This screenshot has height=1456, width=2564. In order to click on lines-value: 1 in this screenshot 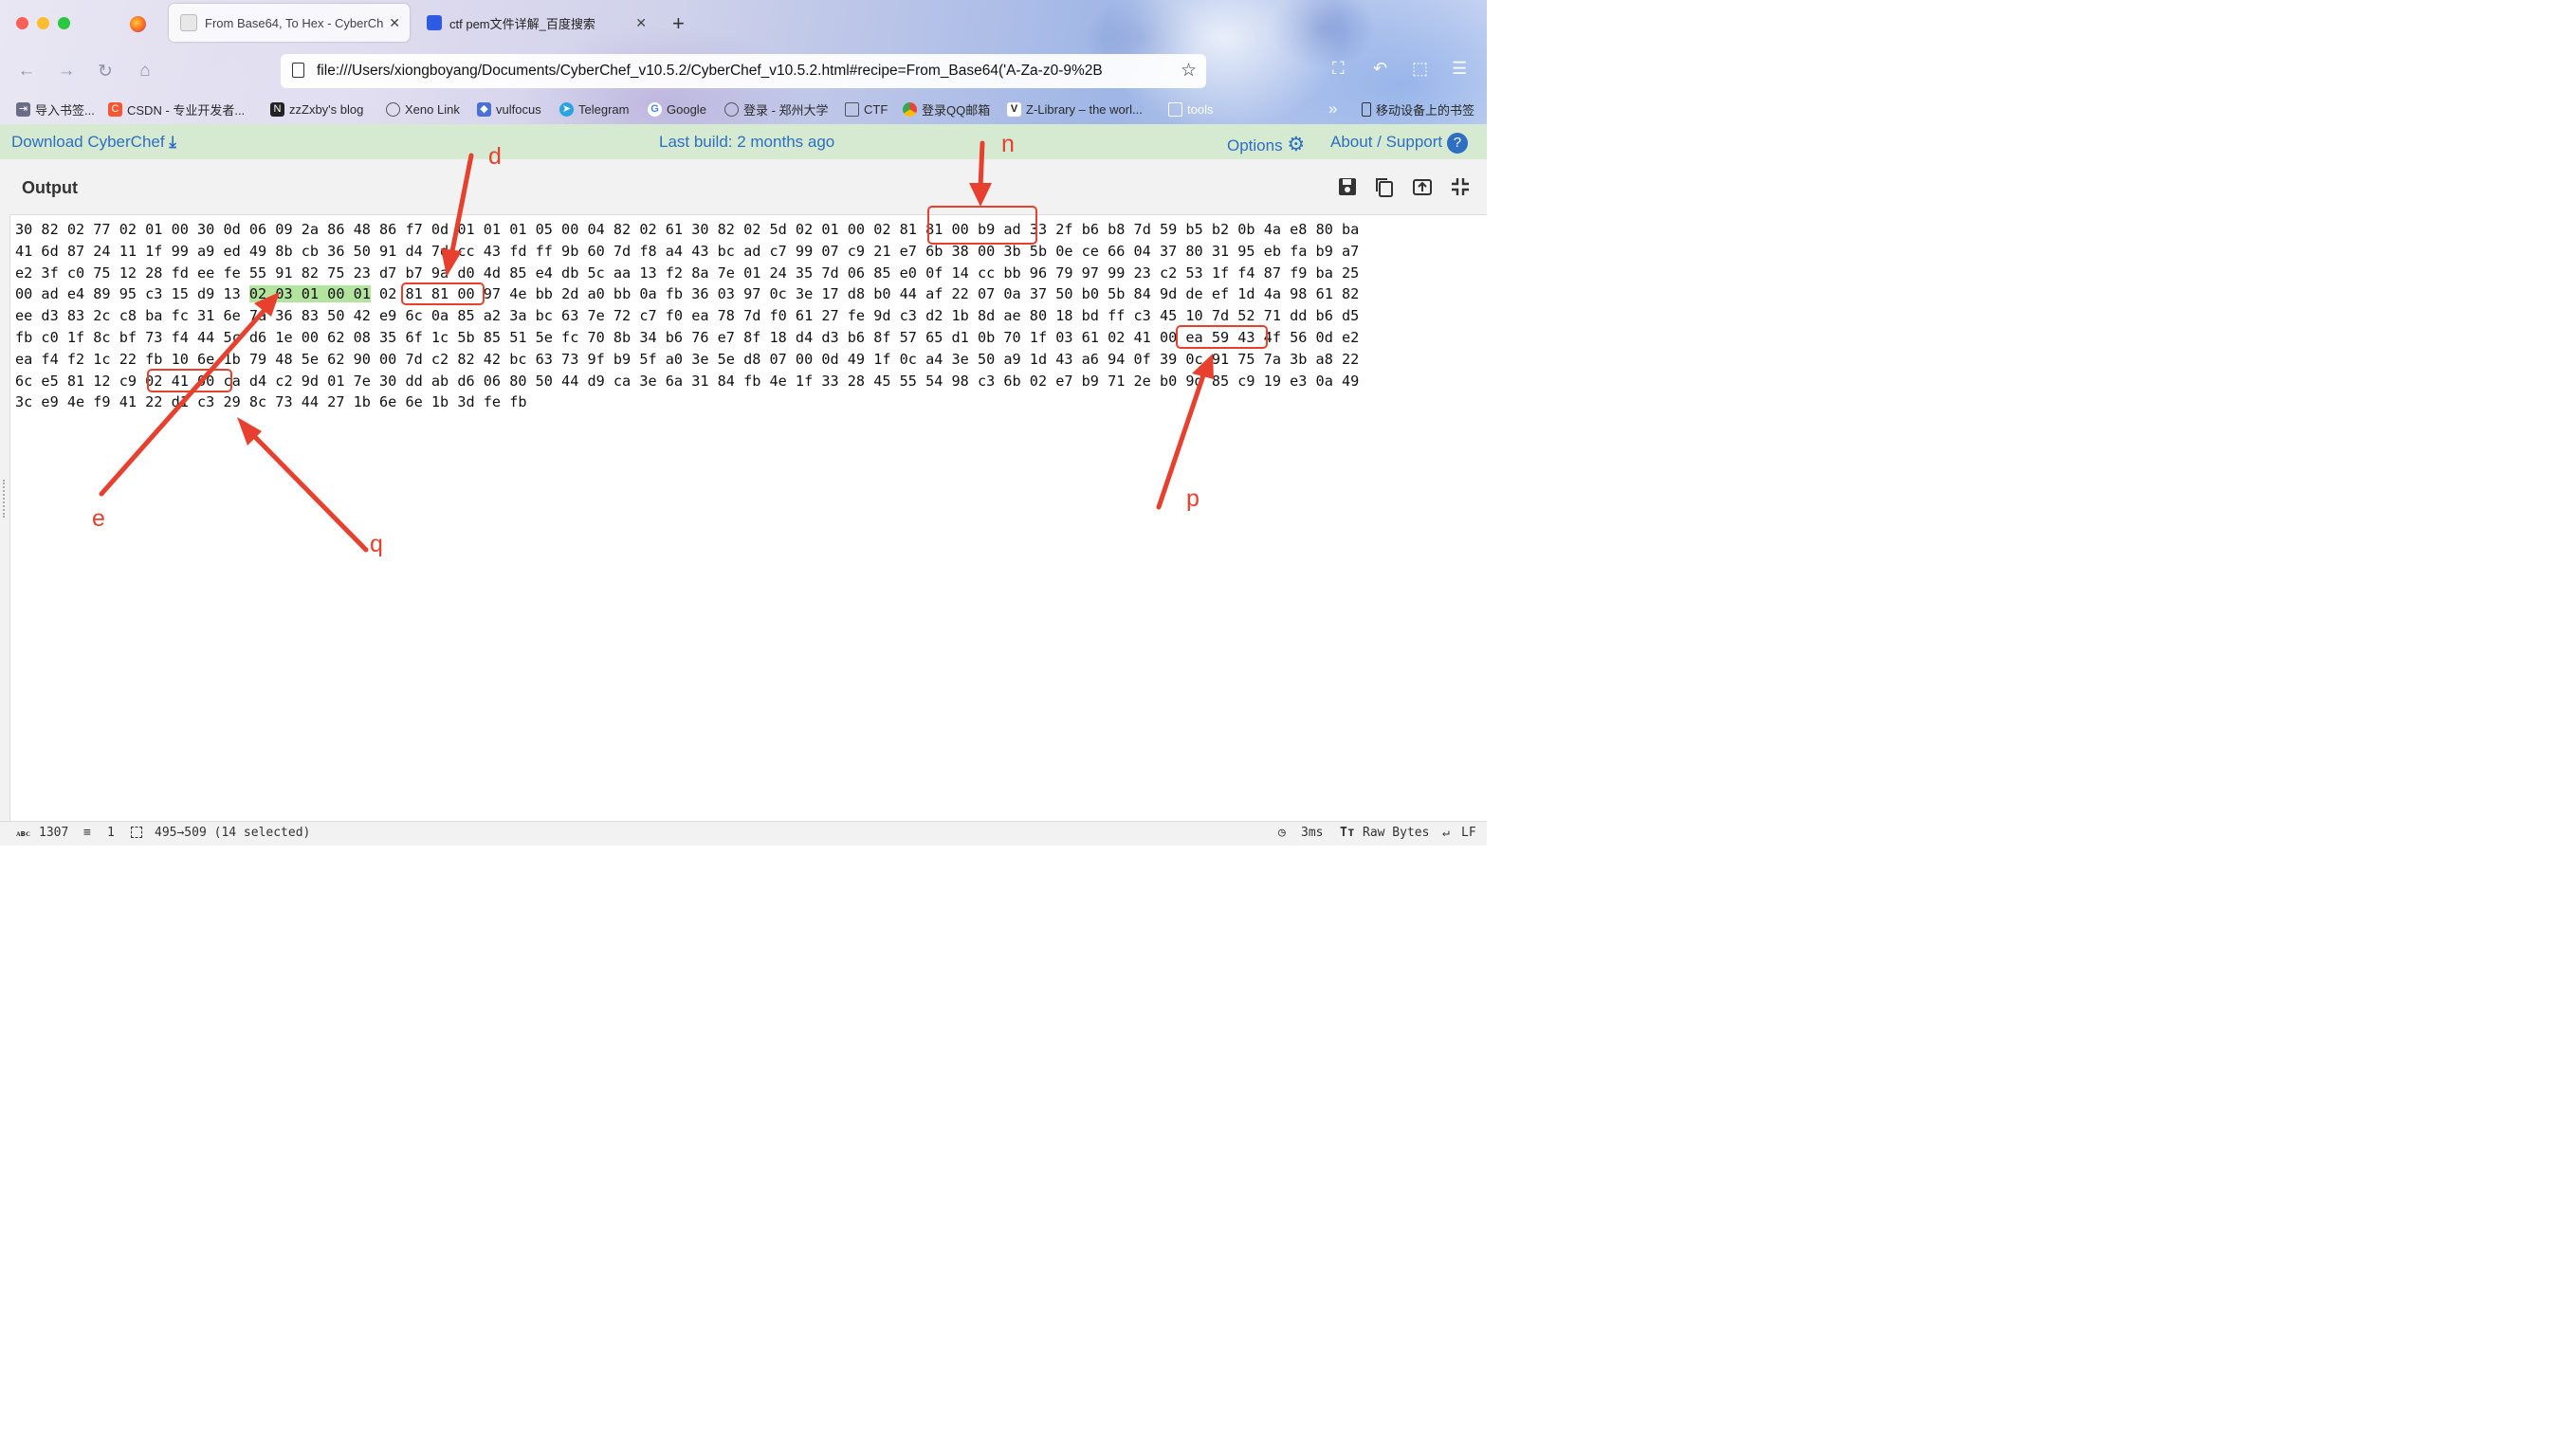, I will do `click(111, 833)`.